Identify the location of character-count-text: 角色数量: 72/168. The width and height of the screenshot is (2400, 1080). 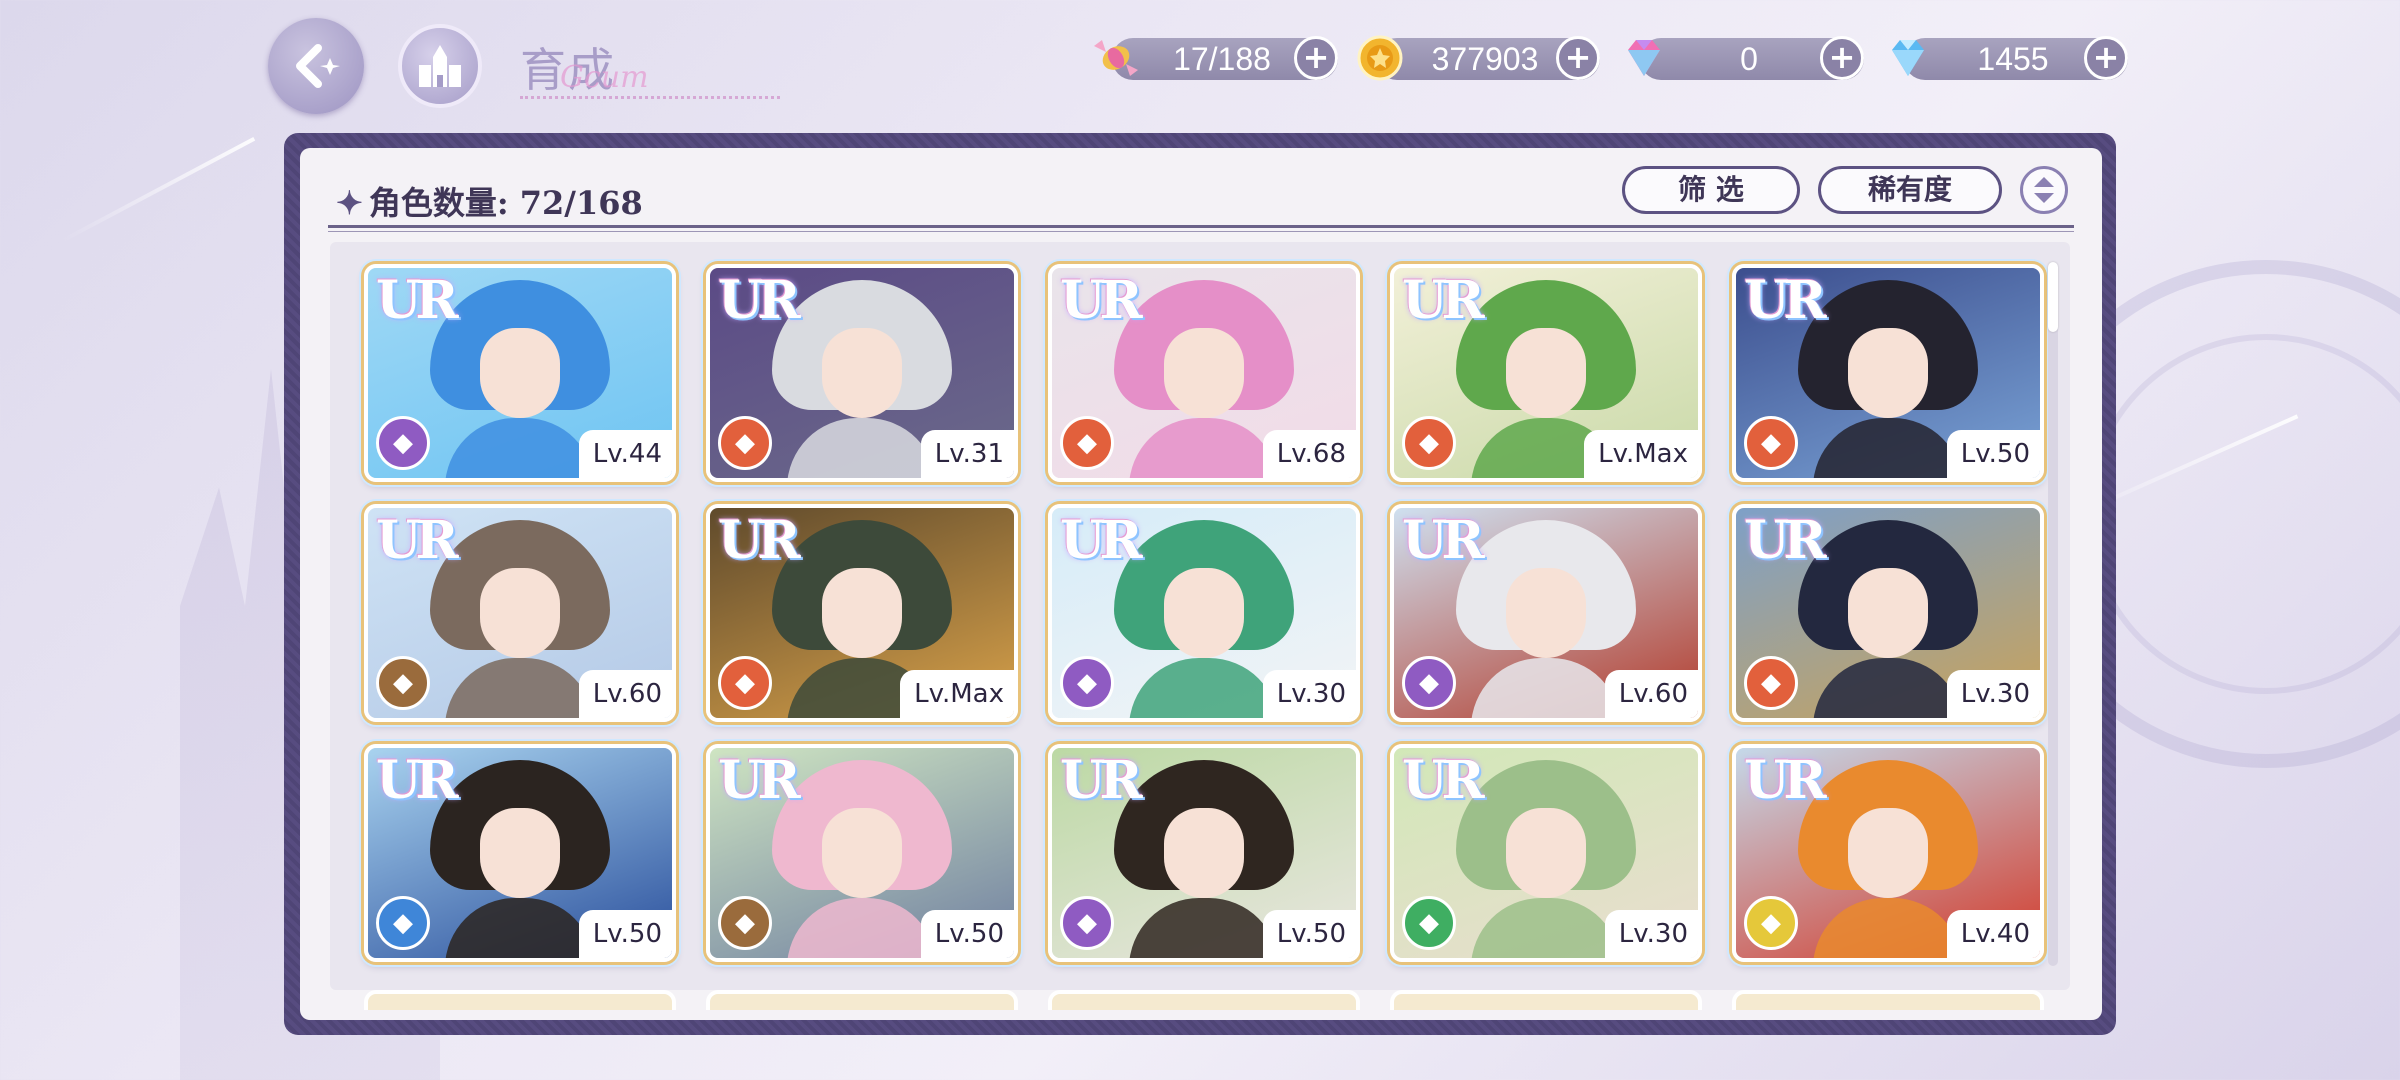
(505, 203).